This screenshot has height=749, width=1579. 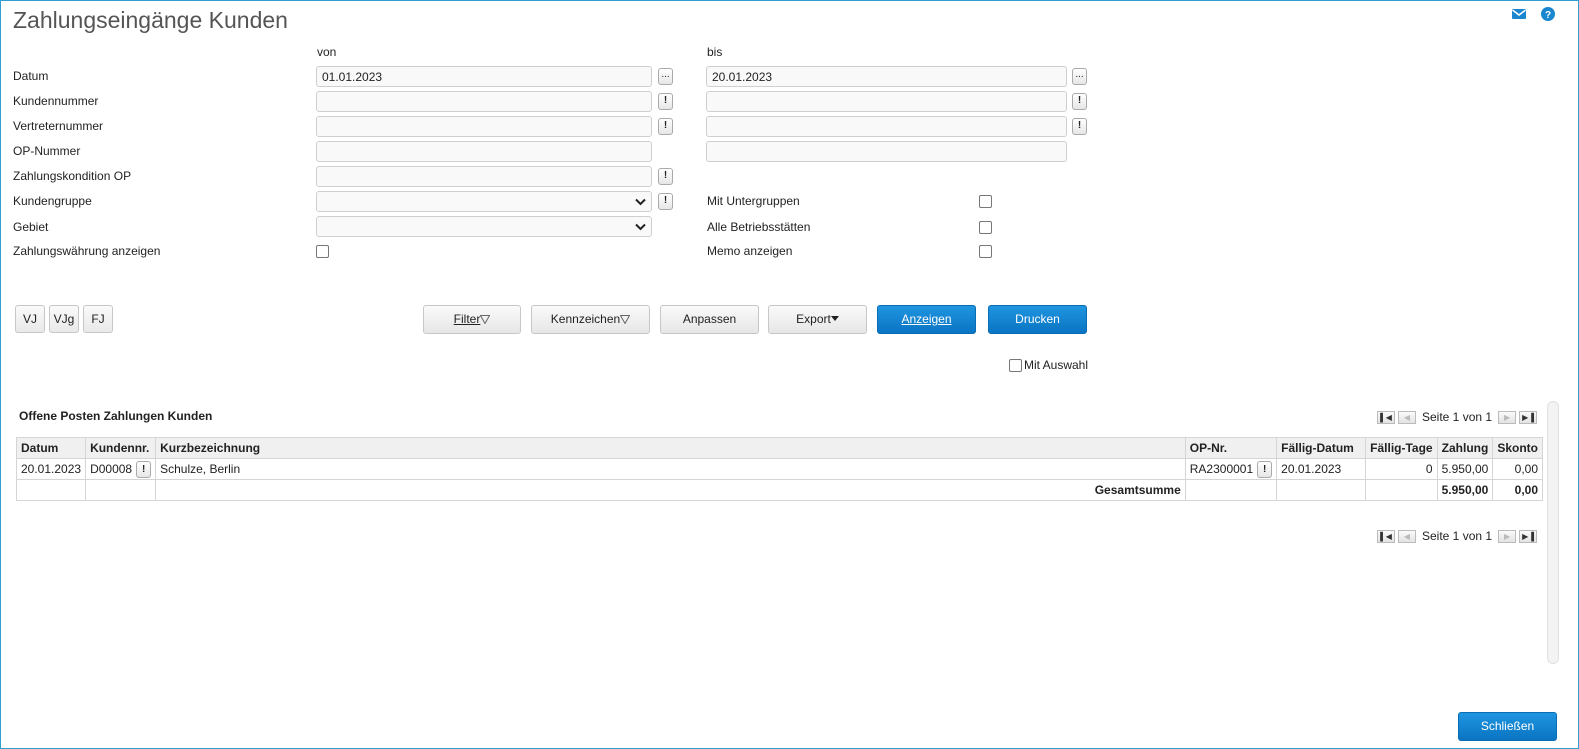 What do you see at coordinates (750, 251) in the screenshot?
I see `memo-anzeigen-label: Memo anzeigen` at bounding box center [750, 251].